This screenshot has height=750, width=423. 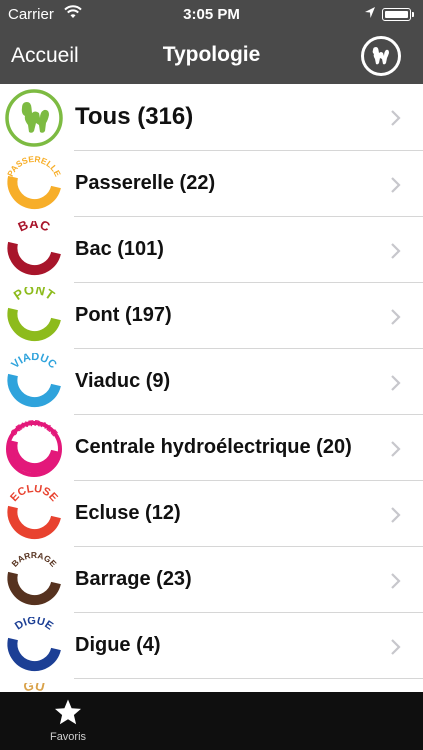 I want to click on list-item: GU, so click(x=211, y=685).